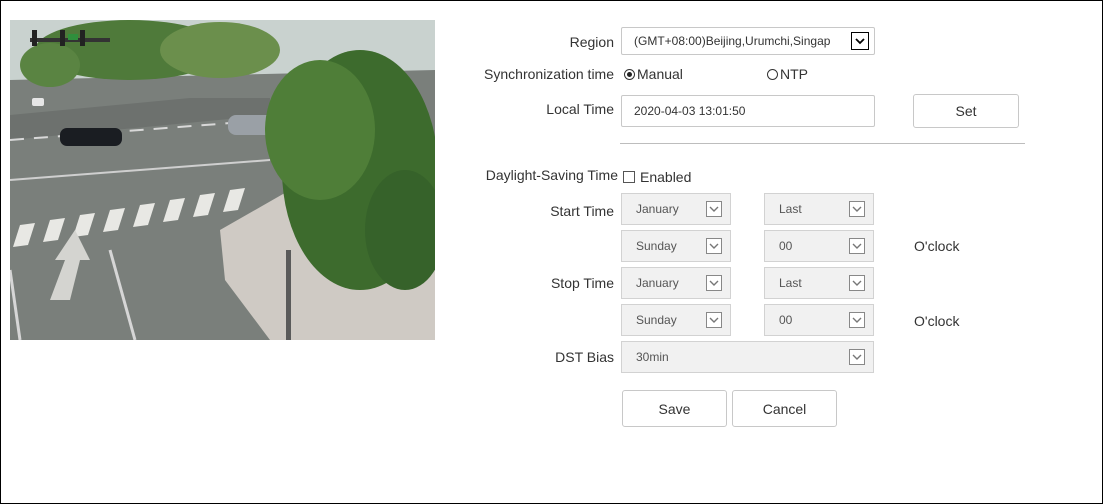  What do you see at coordinates (629, 74) in the screenshot?
I see `radio-manual` at bounding box center [629, 74].